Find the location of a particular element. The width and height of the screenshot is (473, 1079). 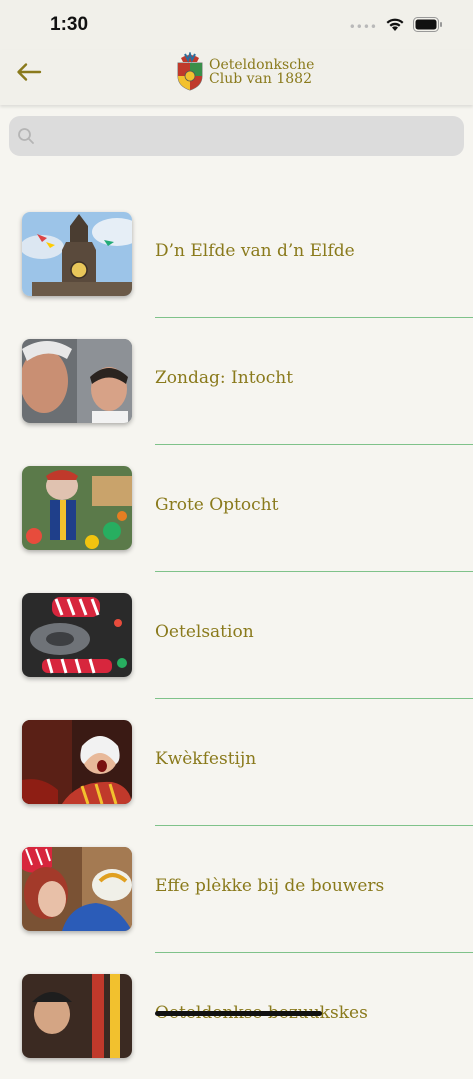

list-item: Oetelsation is located at coordinates (236, 635).